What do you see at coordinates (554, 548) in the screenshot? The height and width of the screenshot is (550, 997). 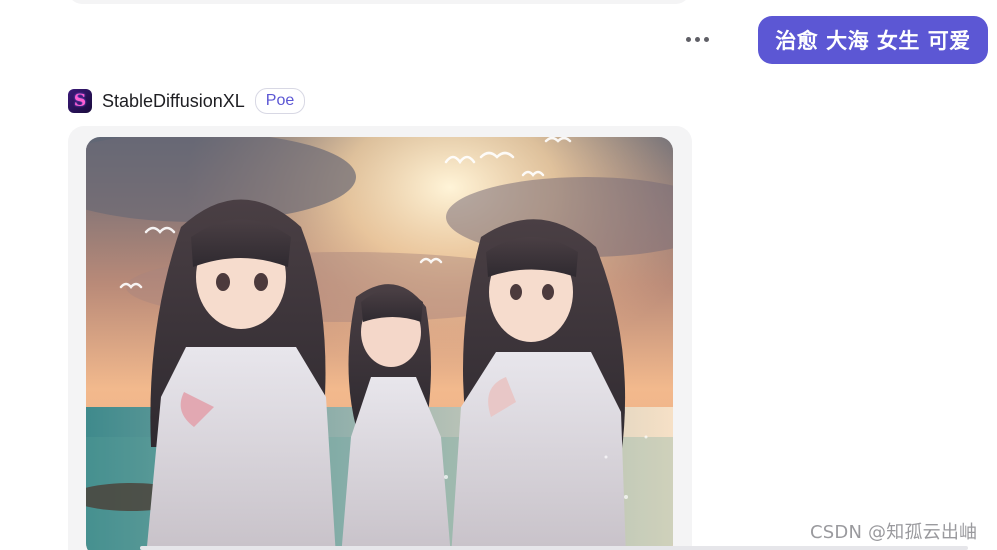 I see `horizontal-scrollbar` at bounding box center [554, 548].